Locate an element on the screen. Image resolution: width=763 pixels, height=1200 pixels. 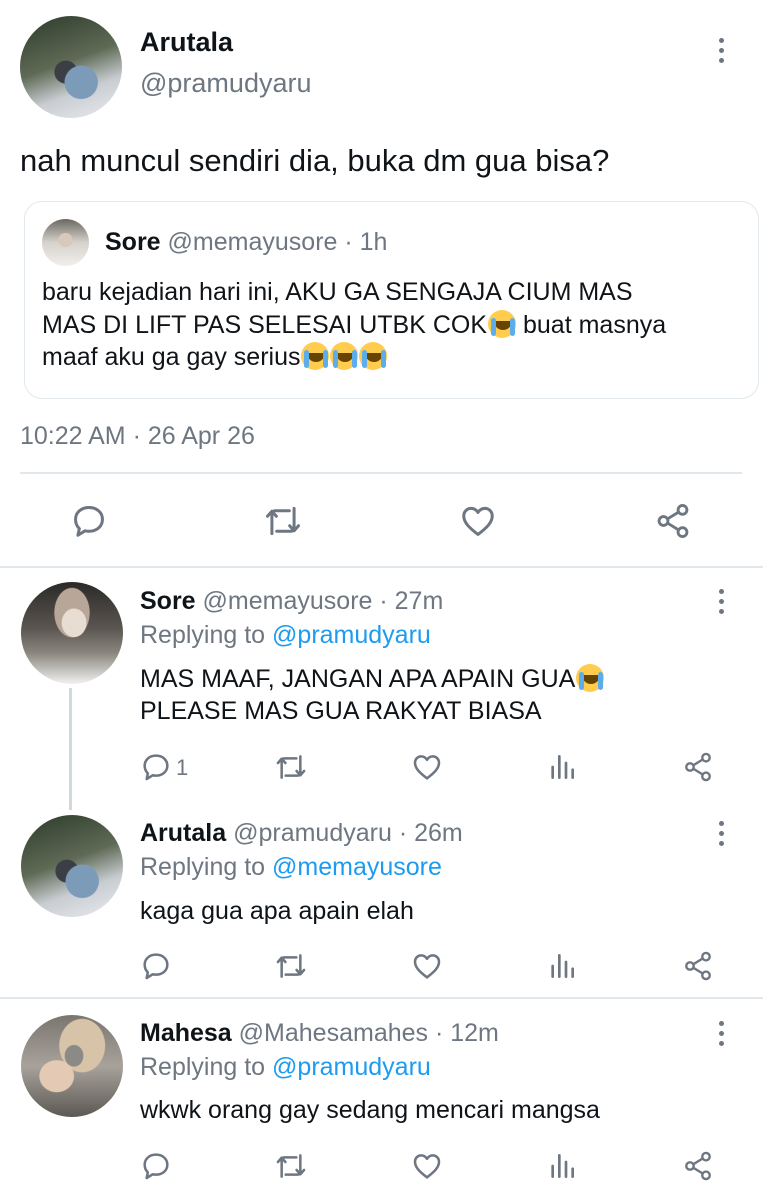
quoted-tweet-display-name: Sore is located at coordinates (133, 242).